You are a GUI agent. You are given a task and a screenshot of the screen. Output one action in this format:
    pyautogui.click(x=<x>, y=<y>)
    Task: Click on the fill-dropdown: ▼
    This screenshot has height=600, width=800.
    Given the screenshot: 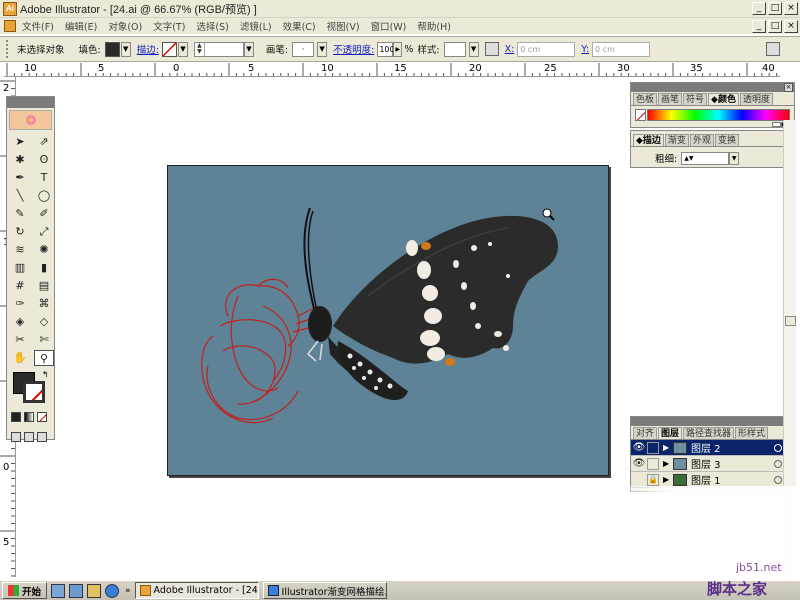 What is the action you would take?
    pyautogui.click(x=125, y=49)
    